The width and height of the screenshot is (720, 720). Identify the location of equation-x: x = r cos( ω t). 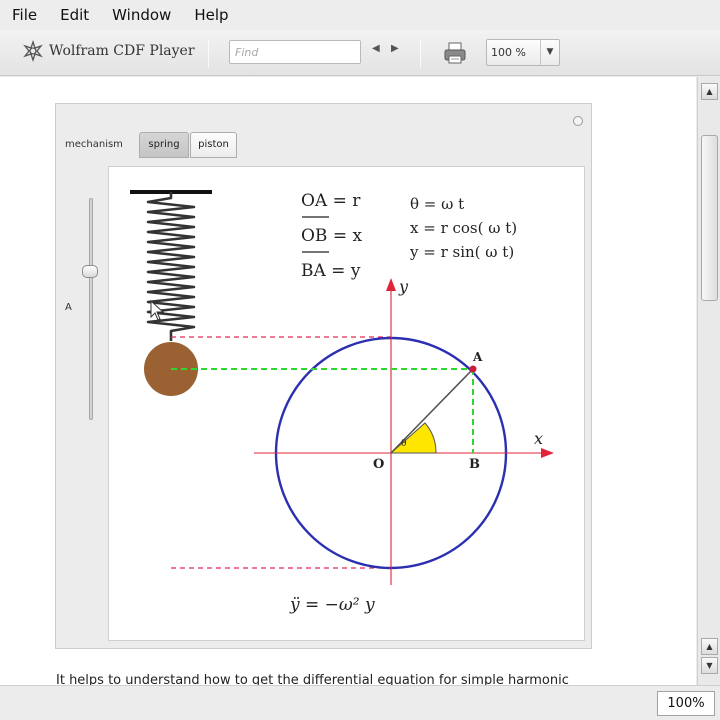
(464, 228).